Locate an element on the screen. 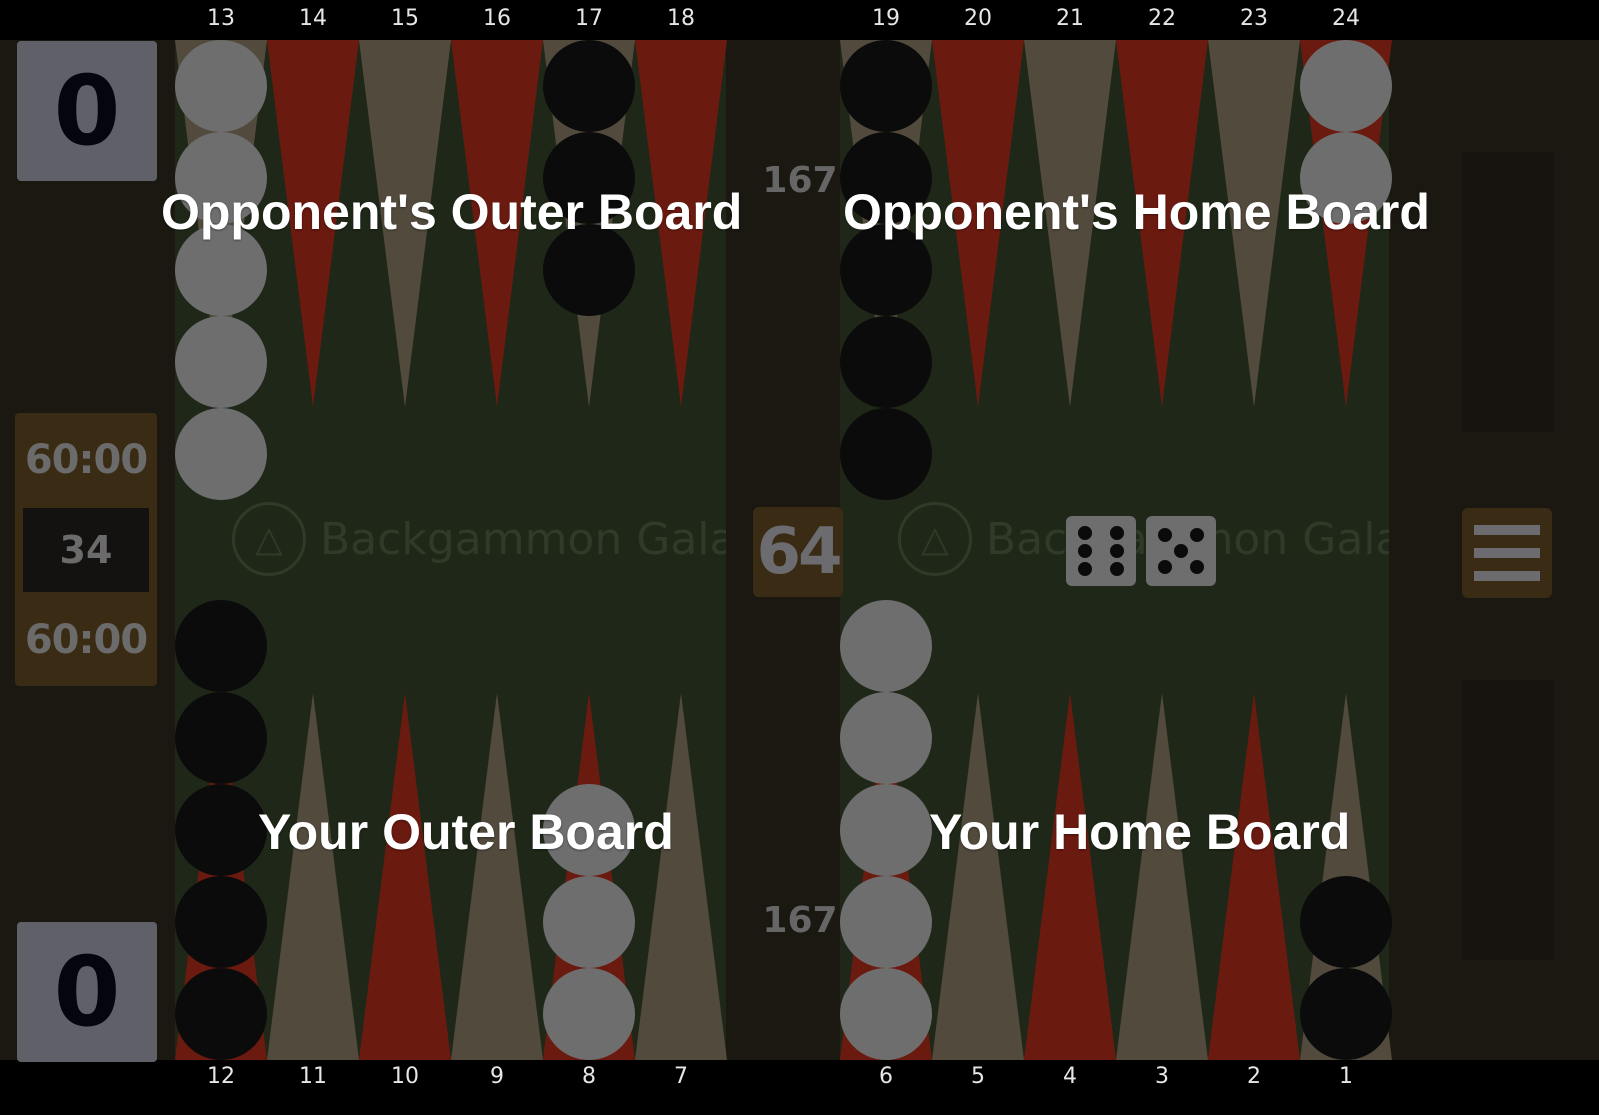 The width and height of the screenshot is (1599, 1115). point-number-23: 23 is located at coordinates (1254, 18).